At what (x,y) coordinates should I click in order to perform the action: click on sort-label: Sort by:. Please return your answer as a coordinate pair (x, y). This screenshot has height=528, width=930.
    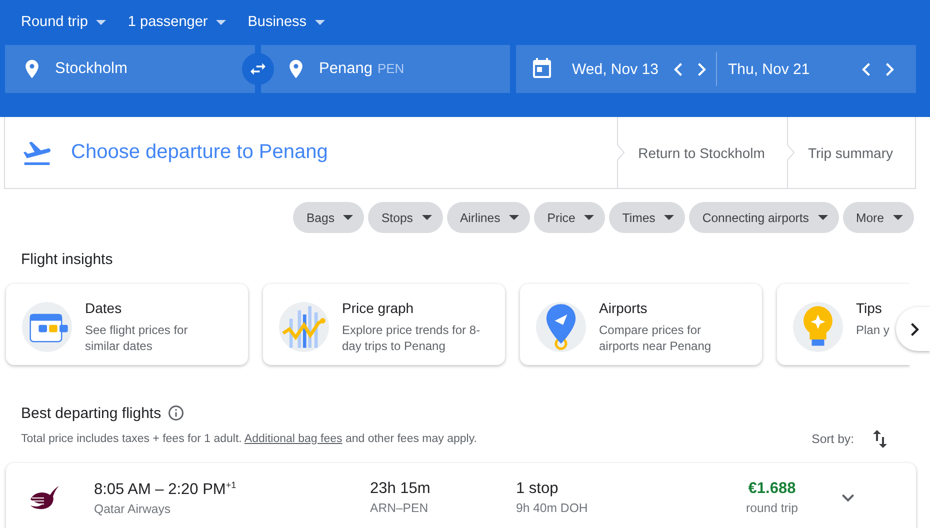
    Looking at the image, I should click on (833, 439).